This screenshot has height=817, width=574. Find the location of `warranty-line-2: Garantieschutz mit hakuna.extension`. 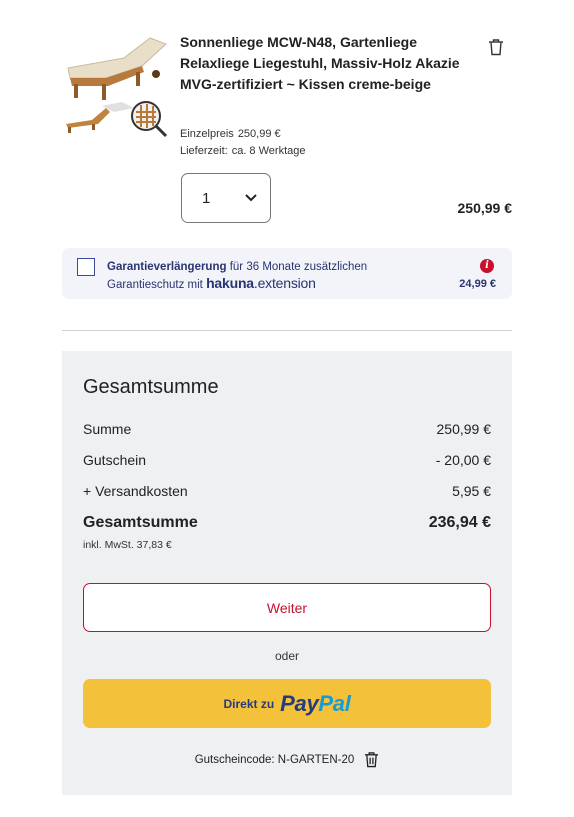

warranty-line-2: Garantieschutz mit hakuna.extension is located at coordinates (257, 284).